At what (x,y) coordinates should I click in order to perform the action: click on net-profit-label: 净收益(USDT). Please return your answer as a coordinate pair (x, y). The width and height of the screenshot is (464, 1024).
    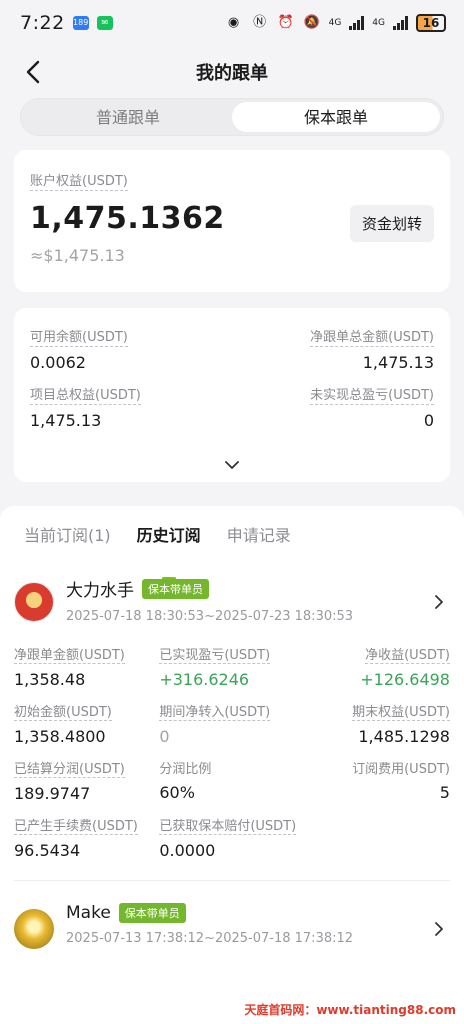
    Looking at the image, I should click on (407, 654).